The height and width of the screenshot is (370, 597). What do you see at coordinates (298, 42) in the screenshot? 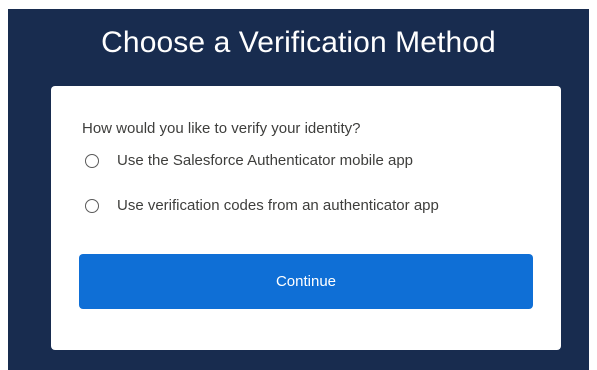
I see `page-title: Choose a Verification Method` at bounding box center [298, 42].